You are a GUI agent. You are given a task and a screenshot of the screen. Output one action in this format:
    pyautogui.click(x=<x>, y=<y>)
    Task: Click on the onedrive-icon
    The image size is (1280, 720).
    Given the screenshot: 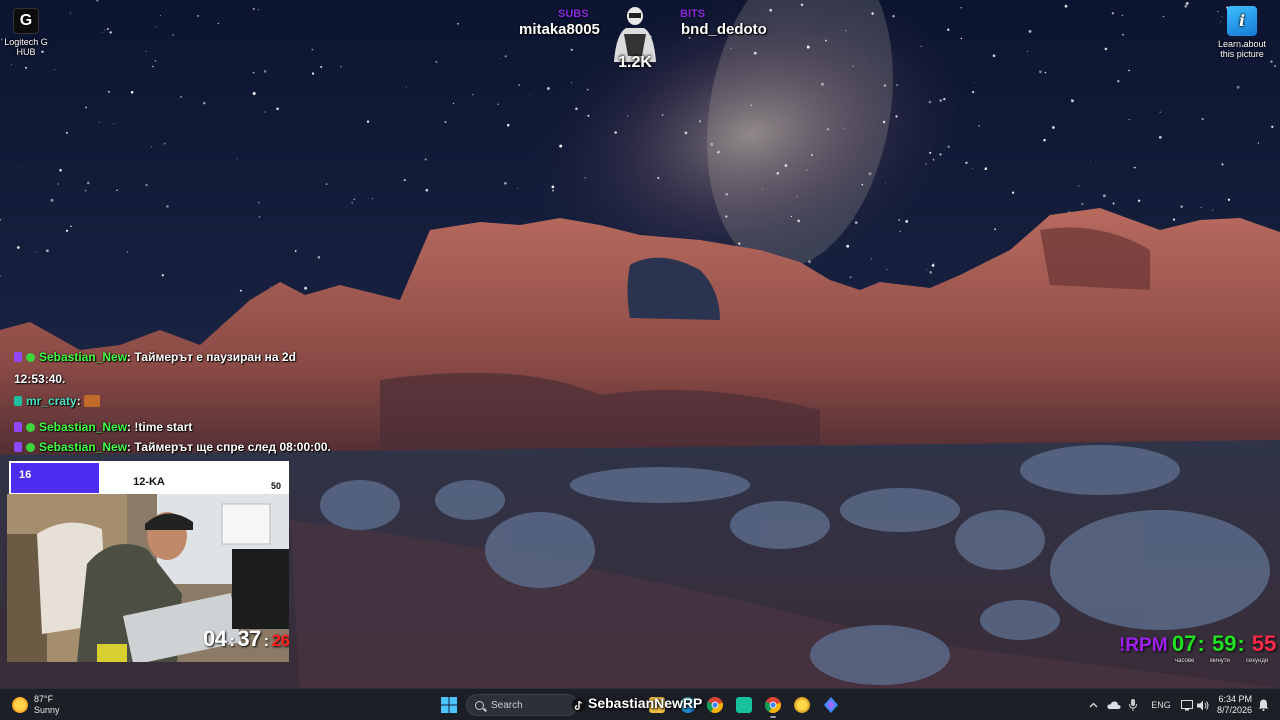 What is the action you would take?
    pyautogui.click(x=1114, y=704)
    